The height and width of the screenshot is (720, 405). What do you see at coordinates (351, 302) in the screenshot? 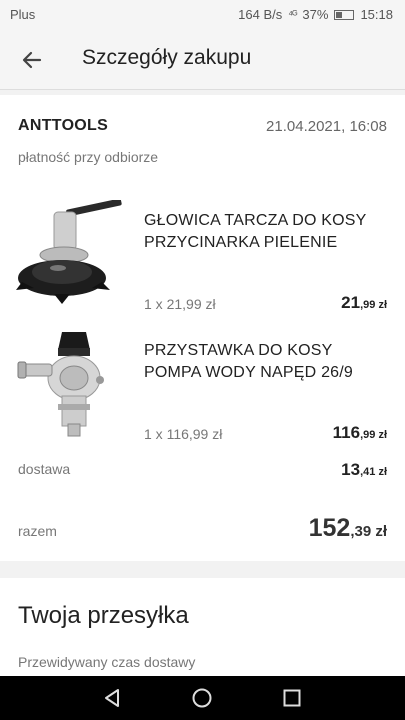
I see `price-integer: 21` at bounding box center [351, 302].